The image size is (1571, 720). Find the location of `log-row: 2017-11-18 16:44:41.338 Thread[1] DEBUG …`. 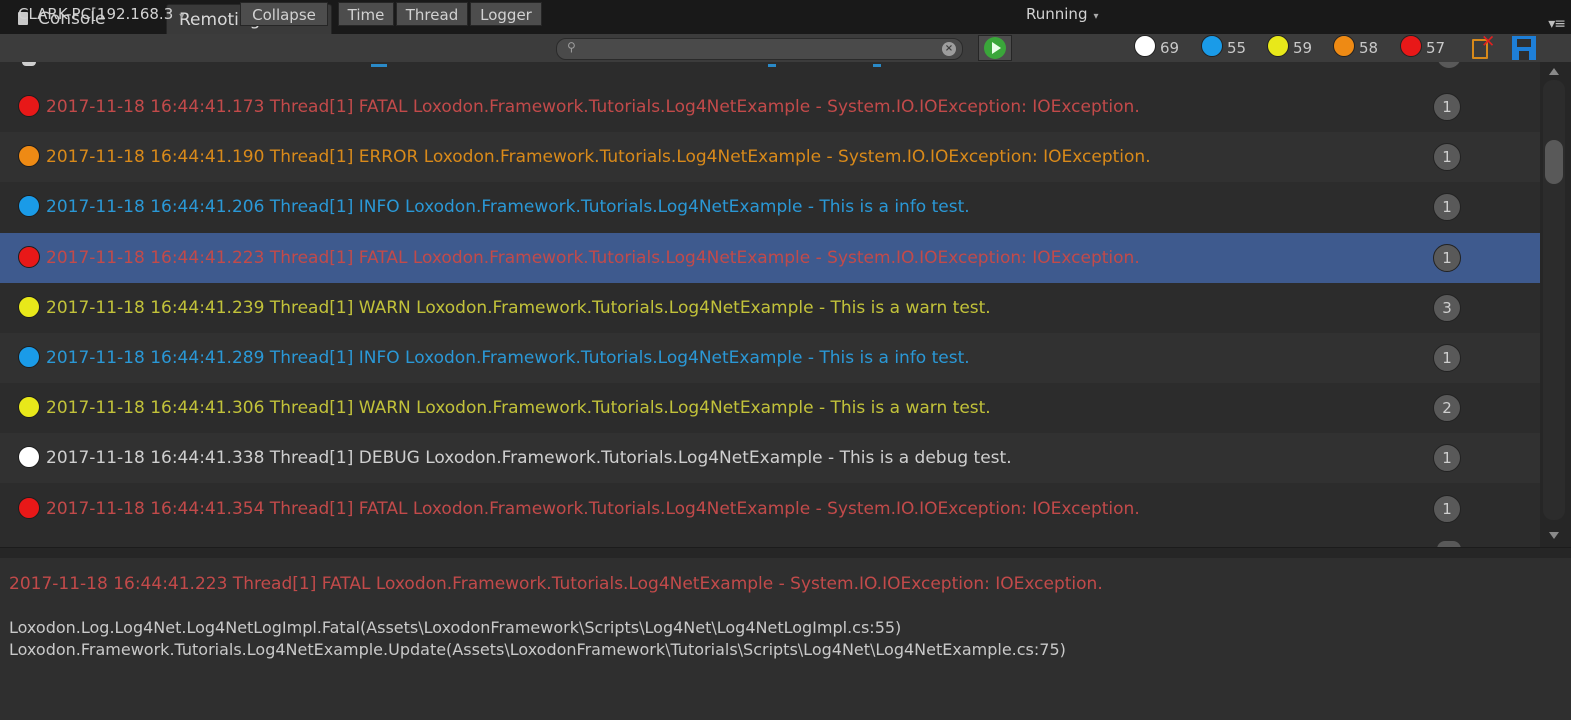

log-row: 2017-11-18 16:44:41.338 Thread[1] DEBUG … is located at coordinates (770, 458).